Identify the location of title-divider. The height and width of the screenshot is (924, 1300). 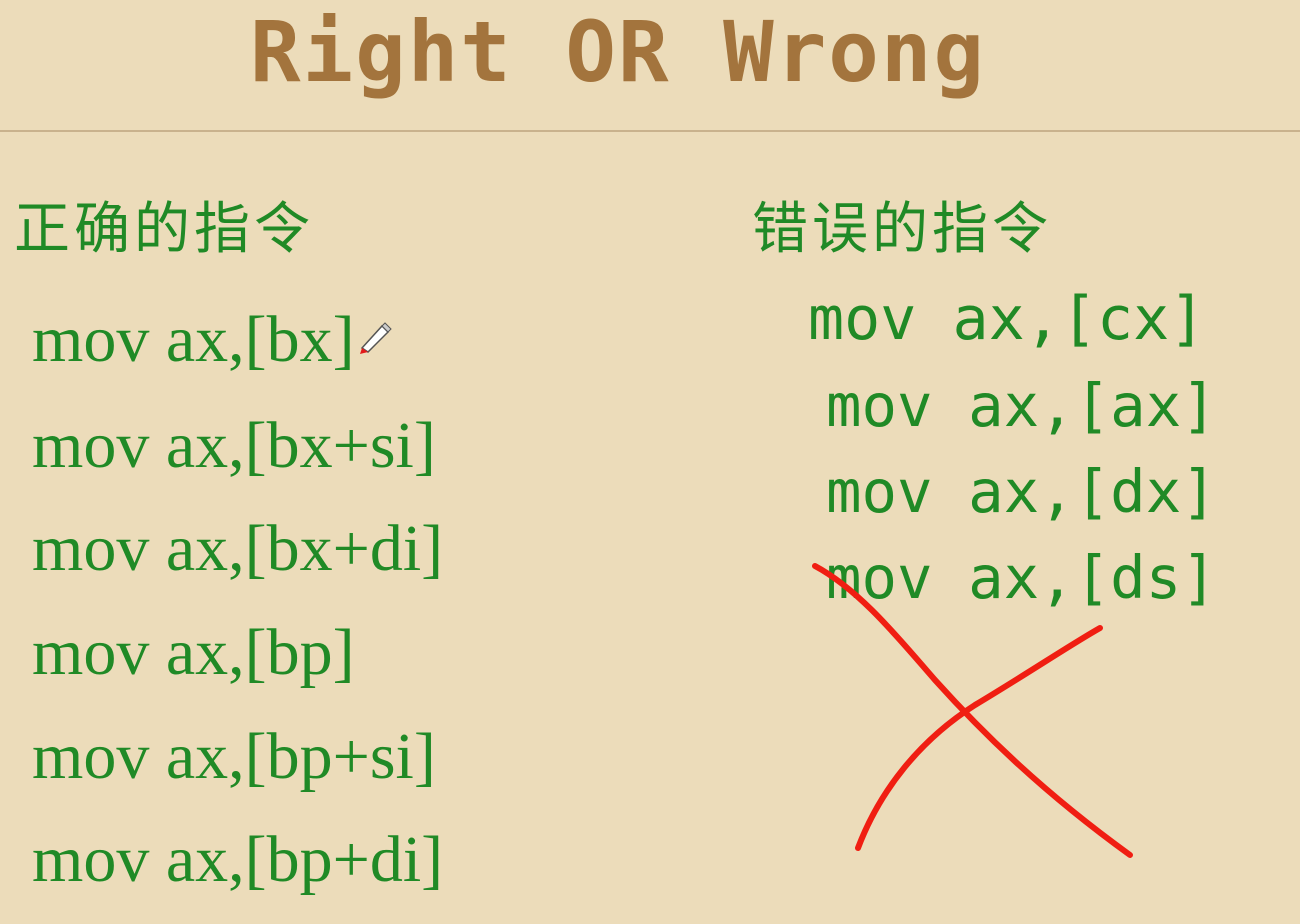
(650, 131).